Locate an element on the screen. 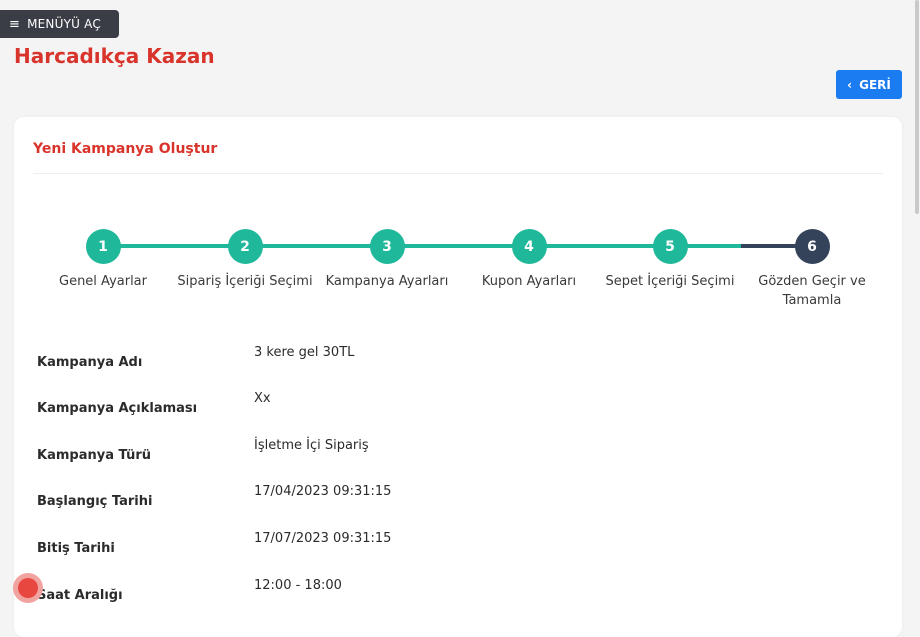  back-button-label: GERİ is located at coordinates (875, 84).